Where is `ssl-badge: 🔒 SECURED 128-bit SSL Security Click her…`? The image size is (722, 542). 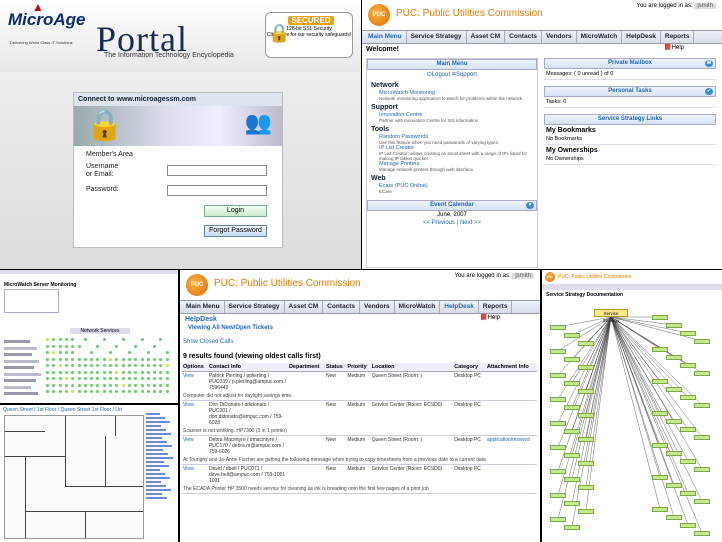 ssl-badge: 🔒 SECURED 128-bit SSL Security Click her… is located at coordinates (309, 35).